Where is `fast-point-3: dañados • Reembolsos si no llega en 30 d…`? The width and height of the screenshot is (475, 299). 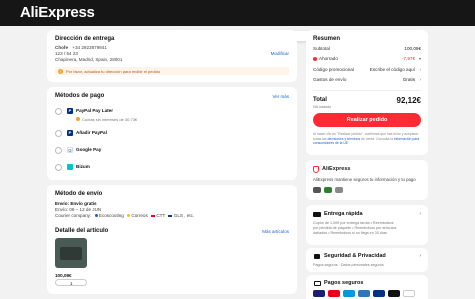
fast-point-3: dañados • Reembolsos si no llega en 30 d… is located at coordinates (350, 233).